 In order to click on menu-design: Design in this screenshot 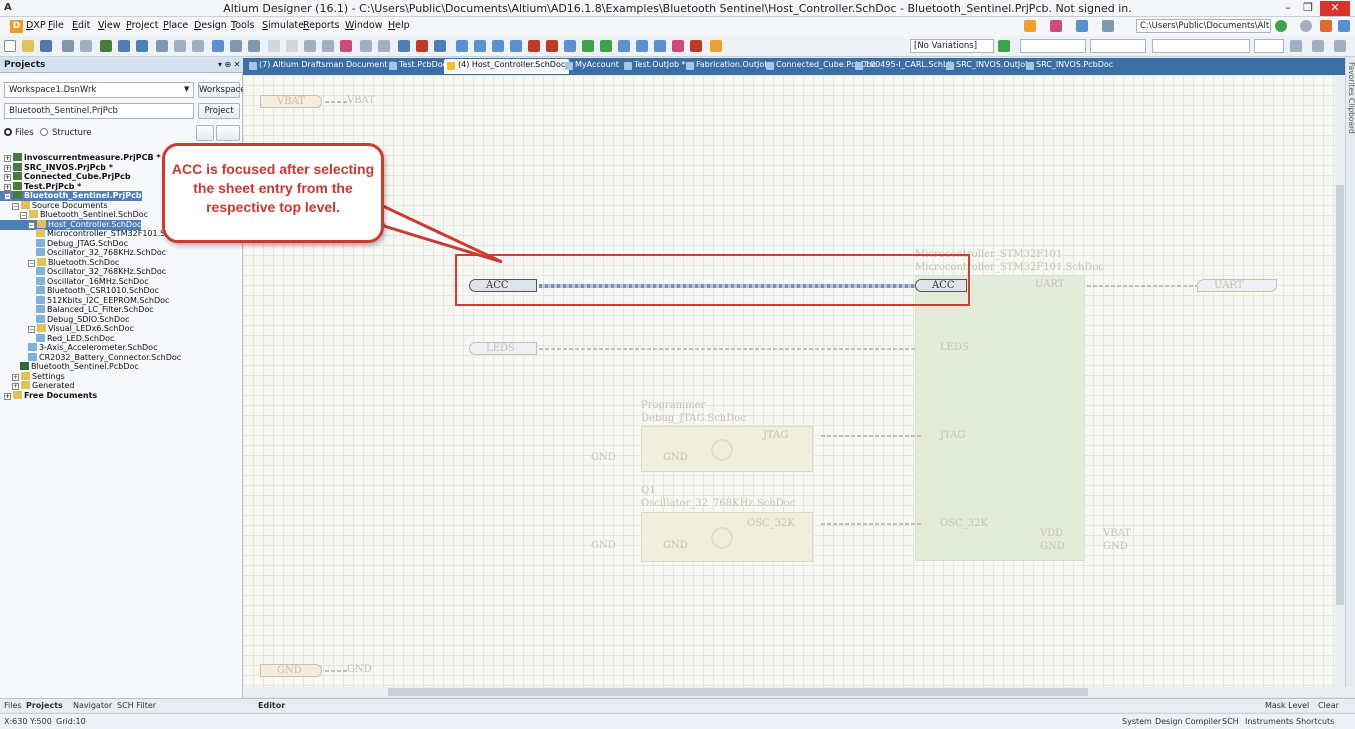, I will do `click(210, 25)`.